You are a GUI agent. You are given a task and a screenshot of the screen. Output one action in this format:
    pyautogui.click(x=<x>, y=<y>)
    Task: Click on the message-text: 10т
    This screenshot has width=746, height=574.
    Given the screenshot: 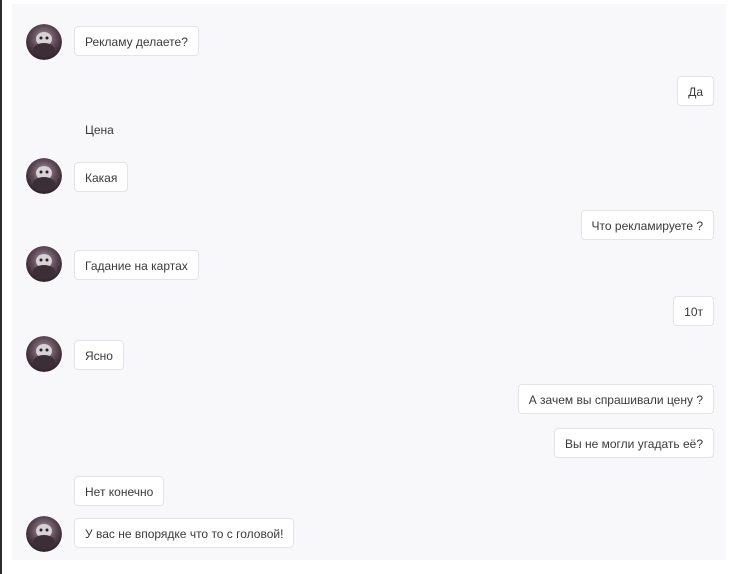 What is the action you would take?
    pyautogui.click(x=693, y=312)
    